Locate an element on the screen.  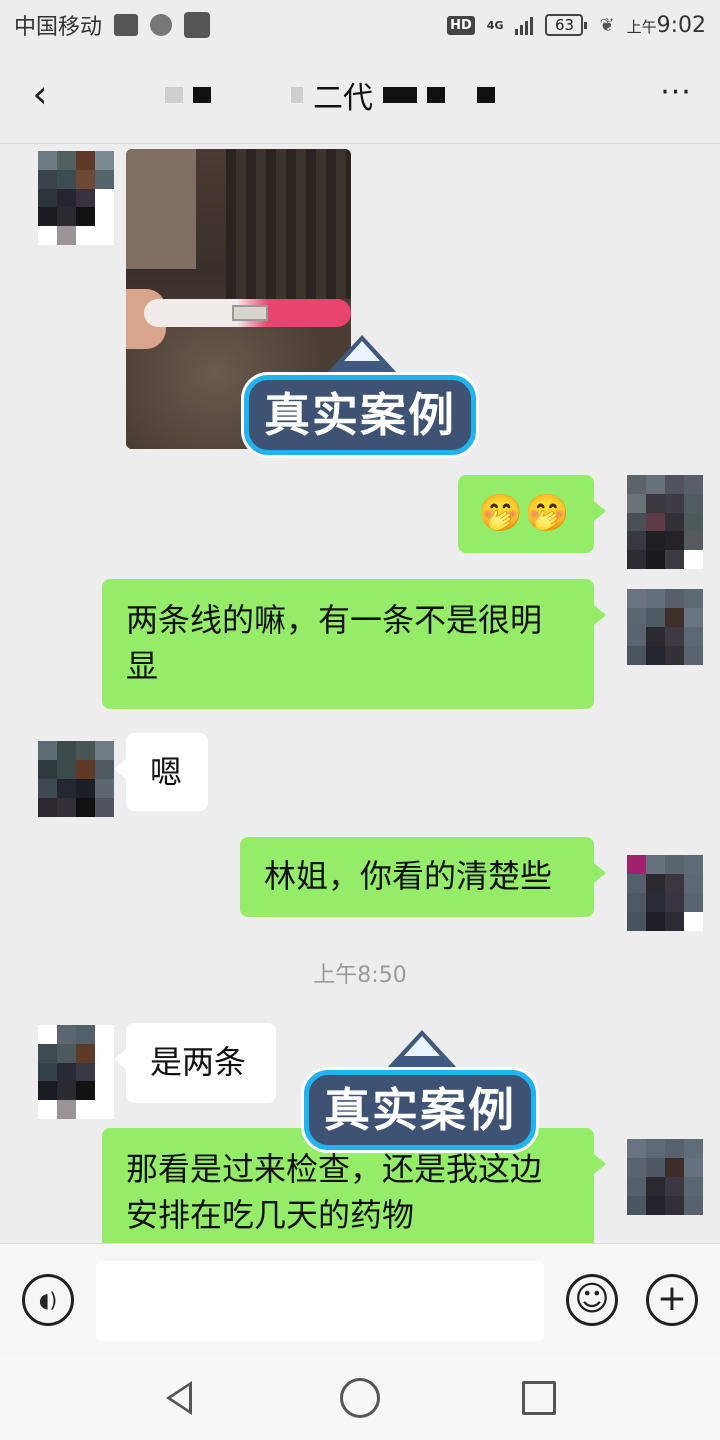
location-icon is located at coordinates (161, 25).